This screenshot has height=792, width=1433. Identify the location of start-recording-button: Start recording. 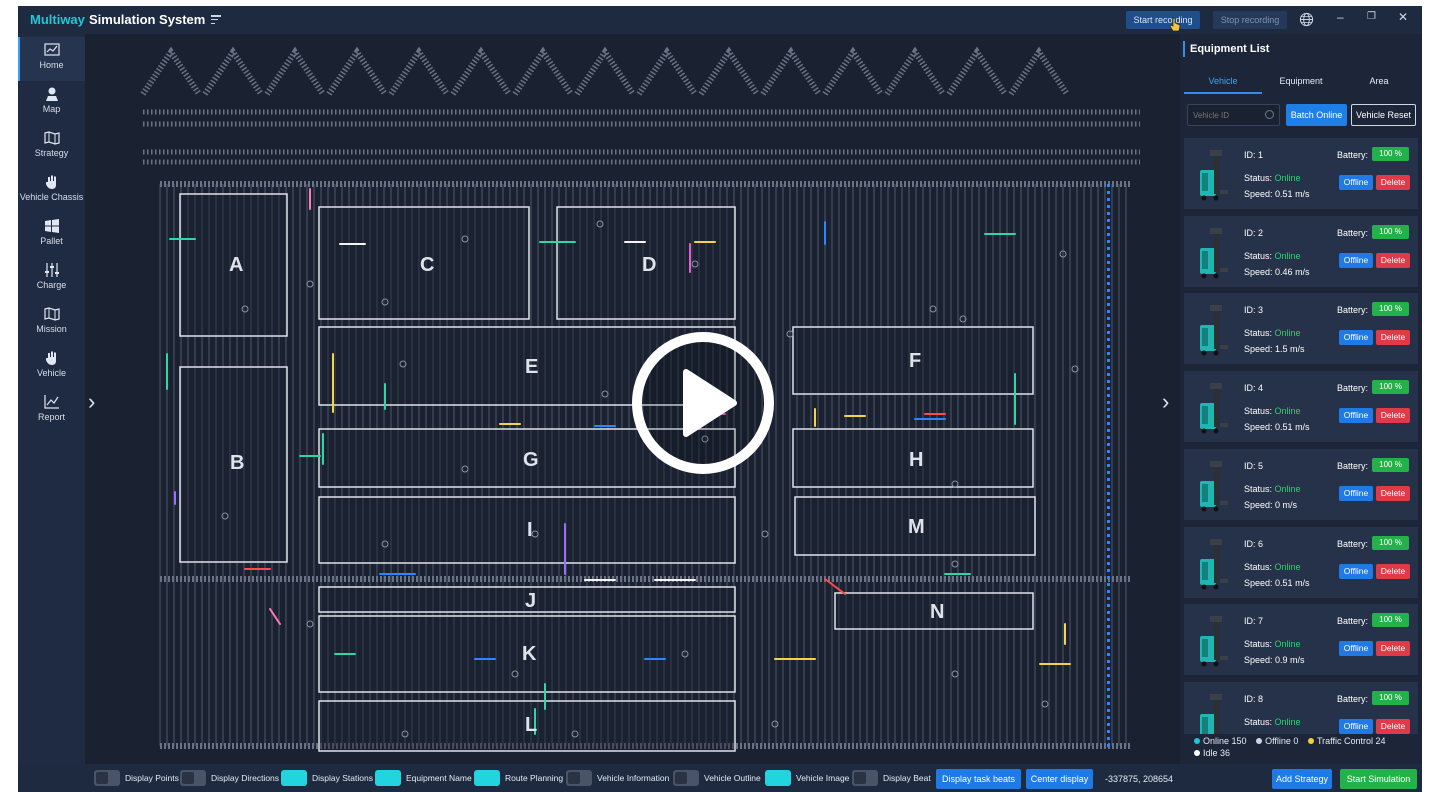
(1163, 20).